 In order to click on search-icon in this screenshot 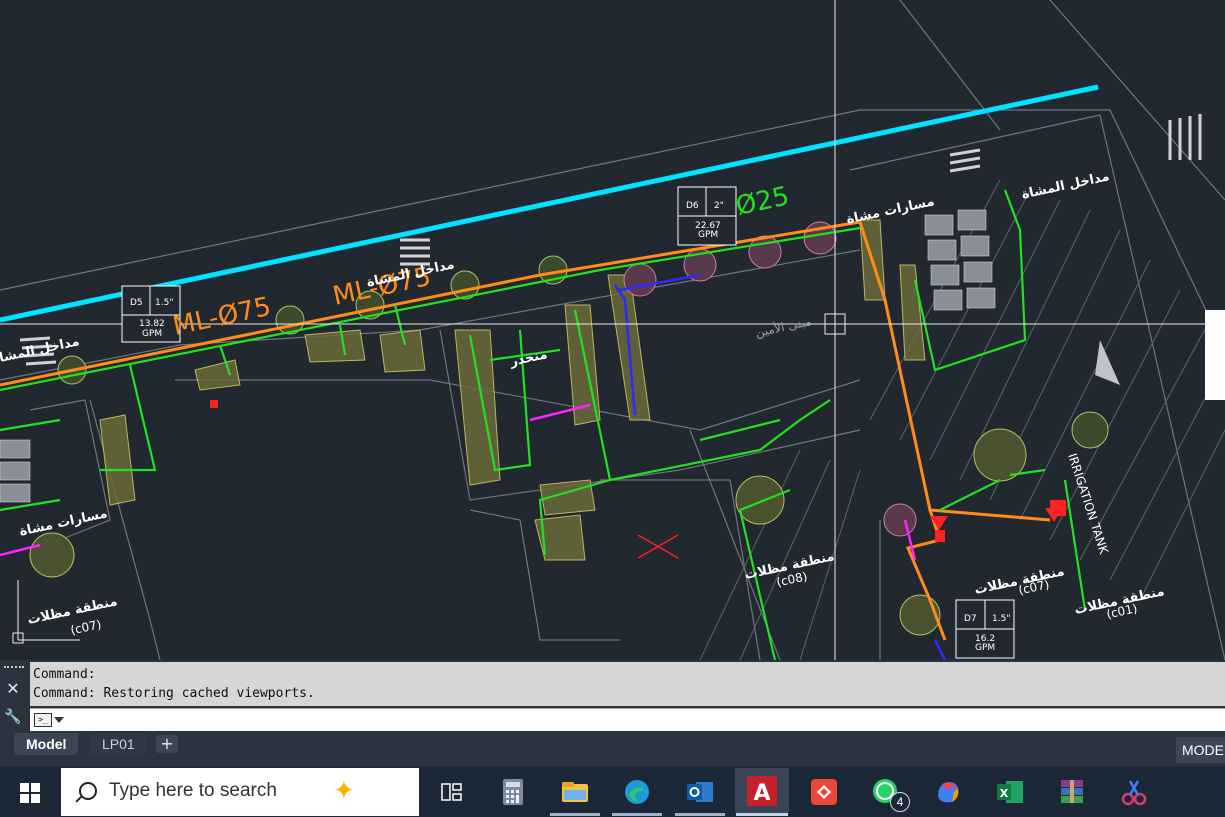, I will do `click(88, 791)`.